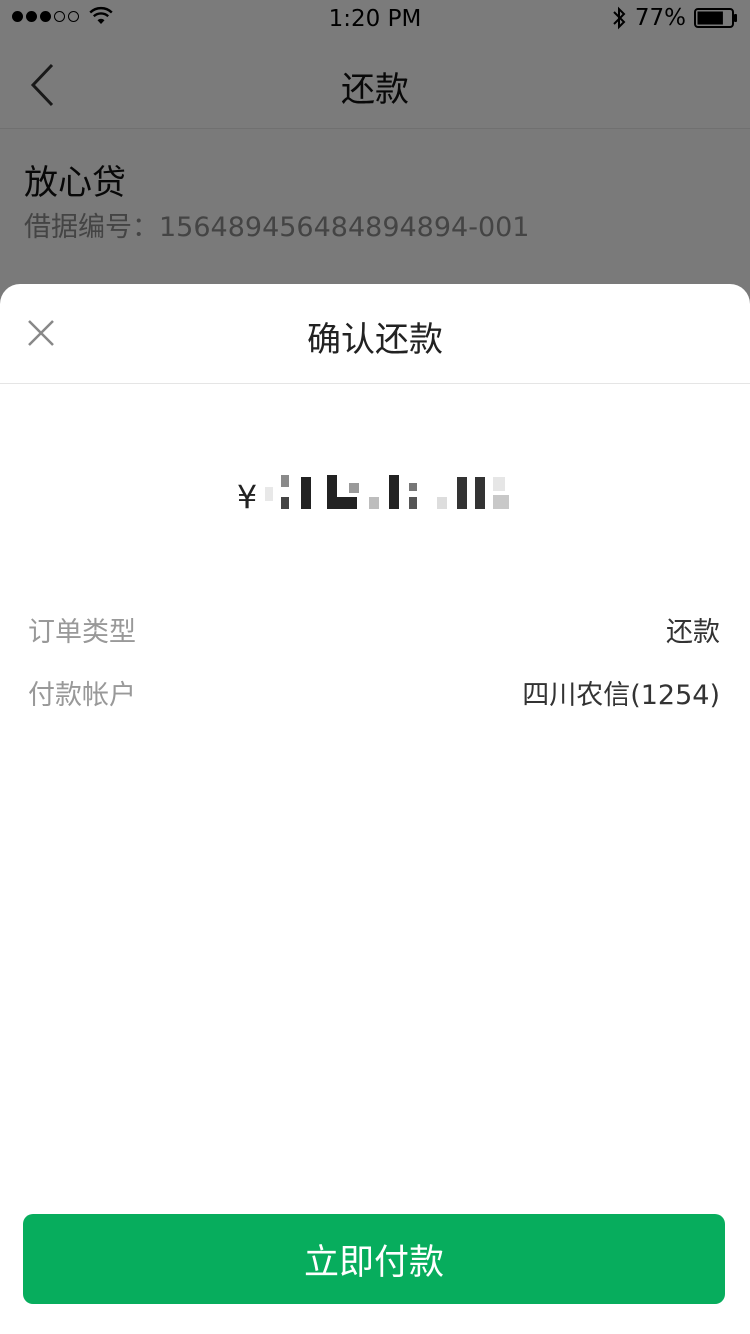 The image size is (750, 1334). I want to click on pay-now-button: 立即付款, so click(374, 1259).